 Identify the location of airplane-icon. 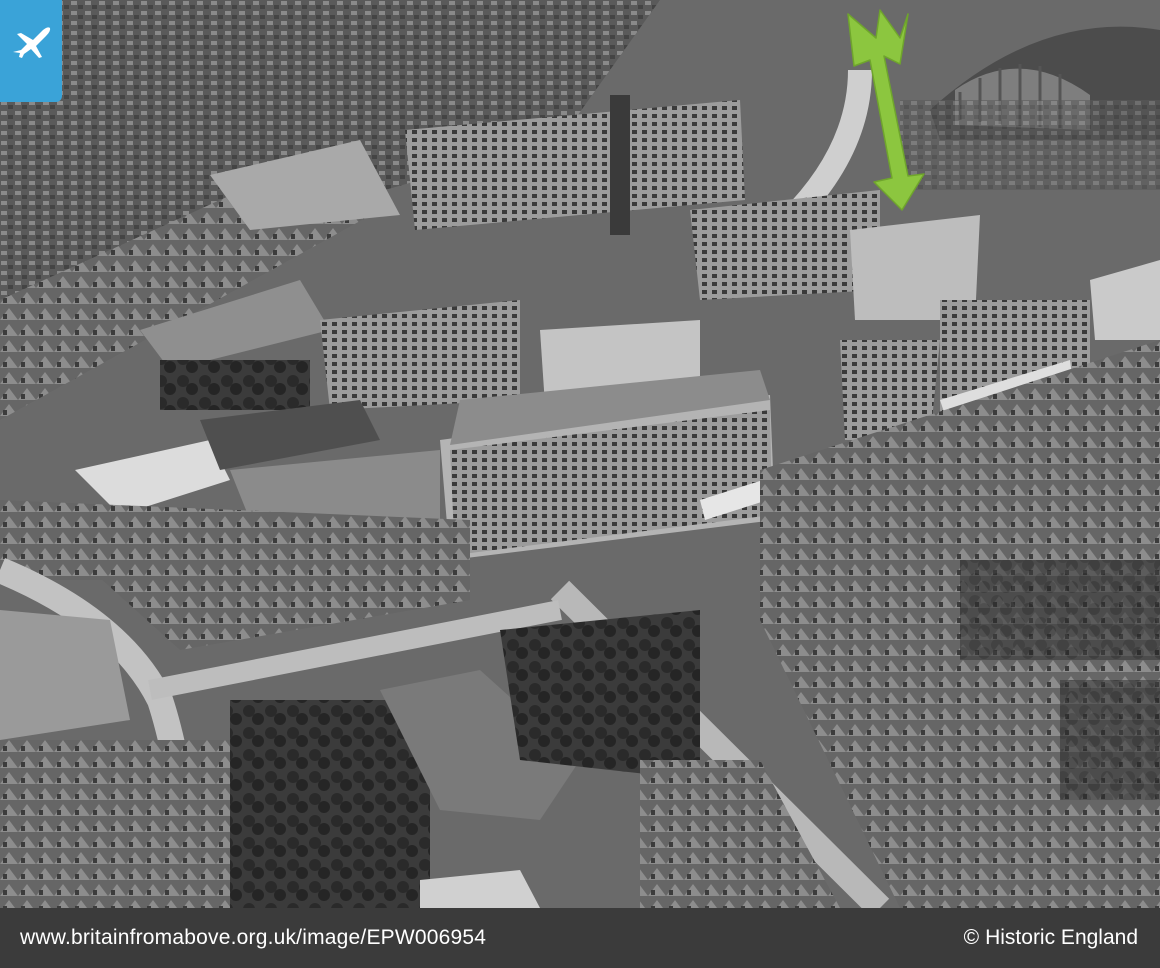
(32, 42).